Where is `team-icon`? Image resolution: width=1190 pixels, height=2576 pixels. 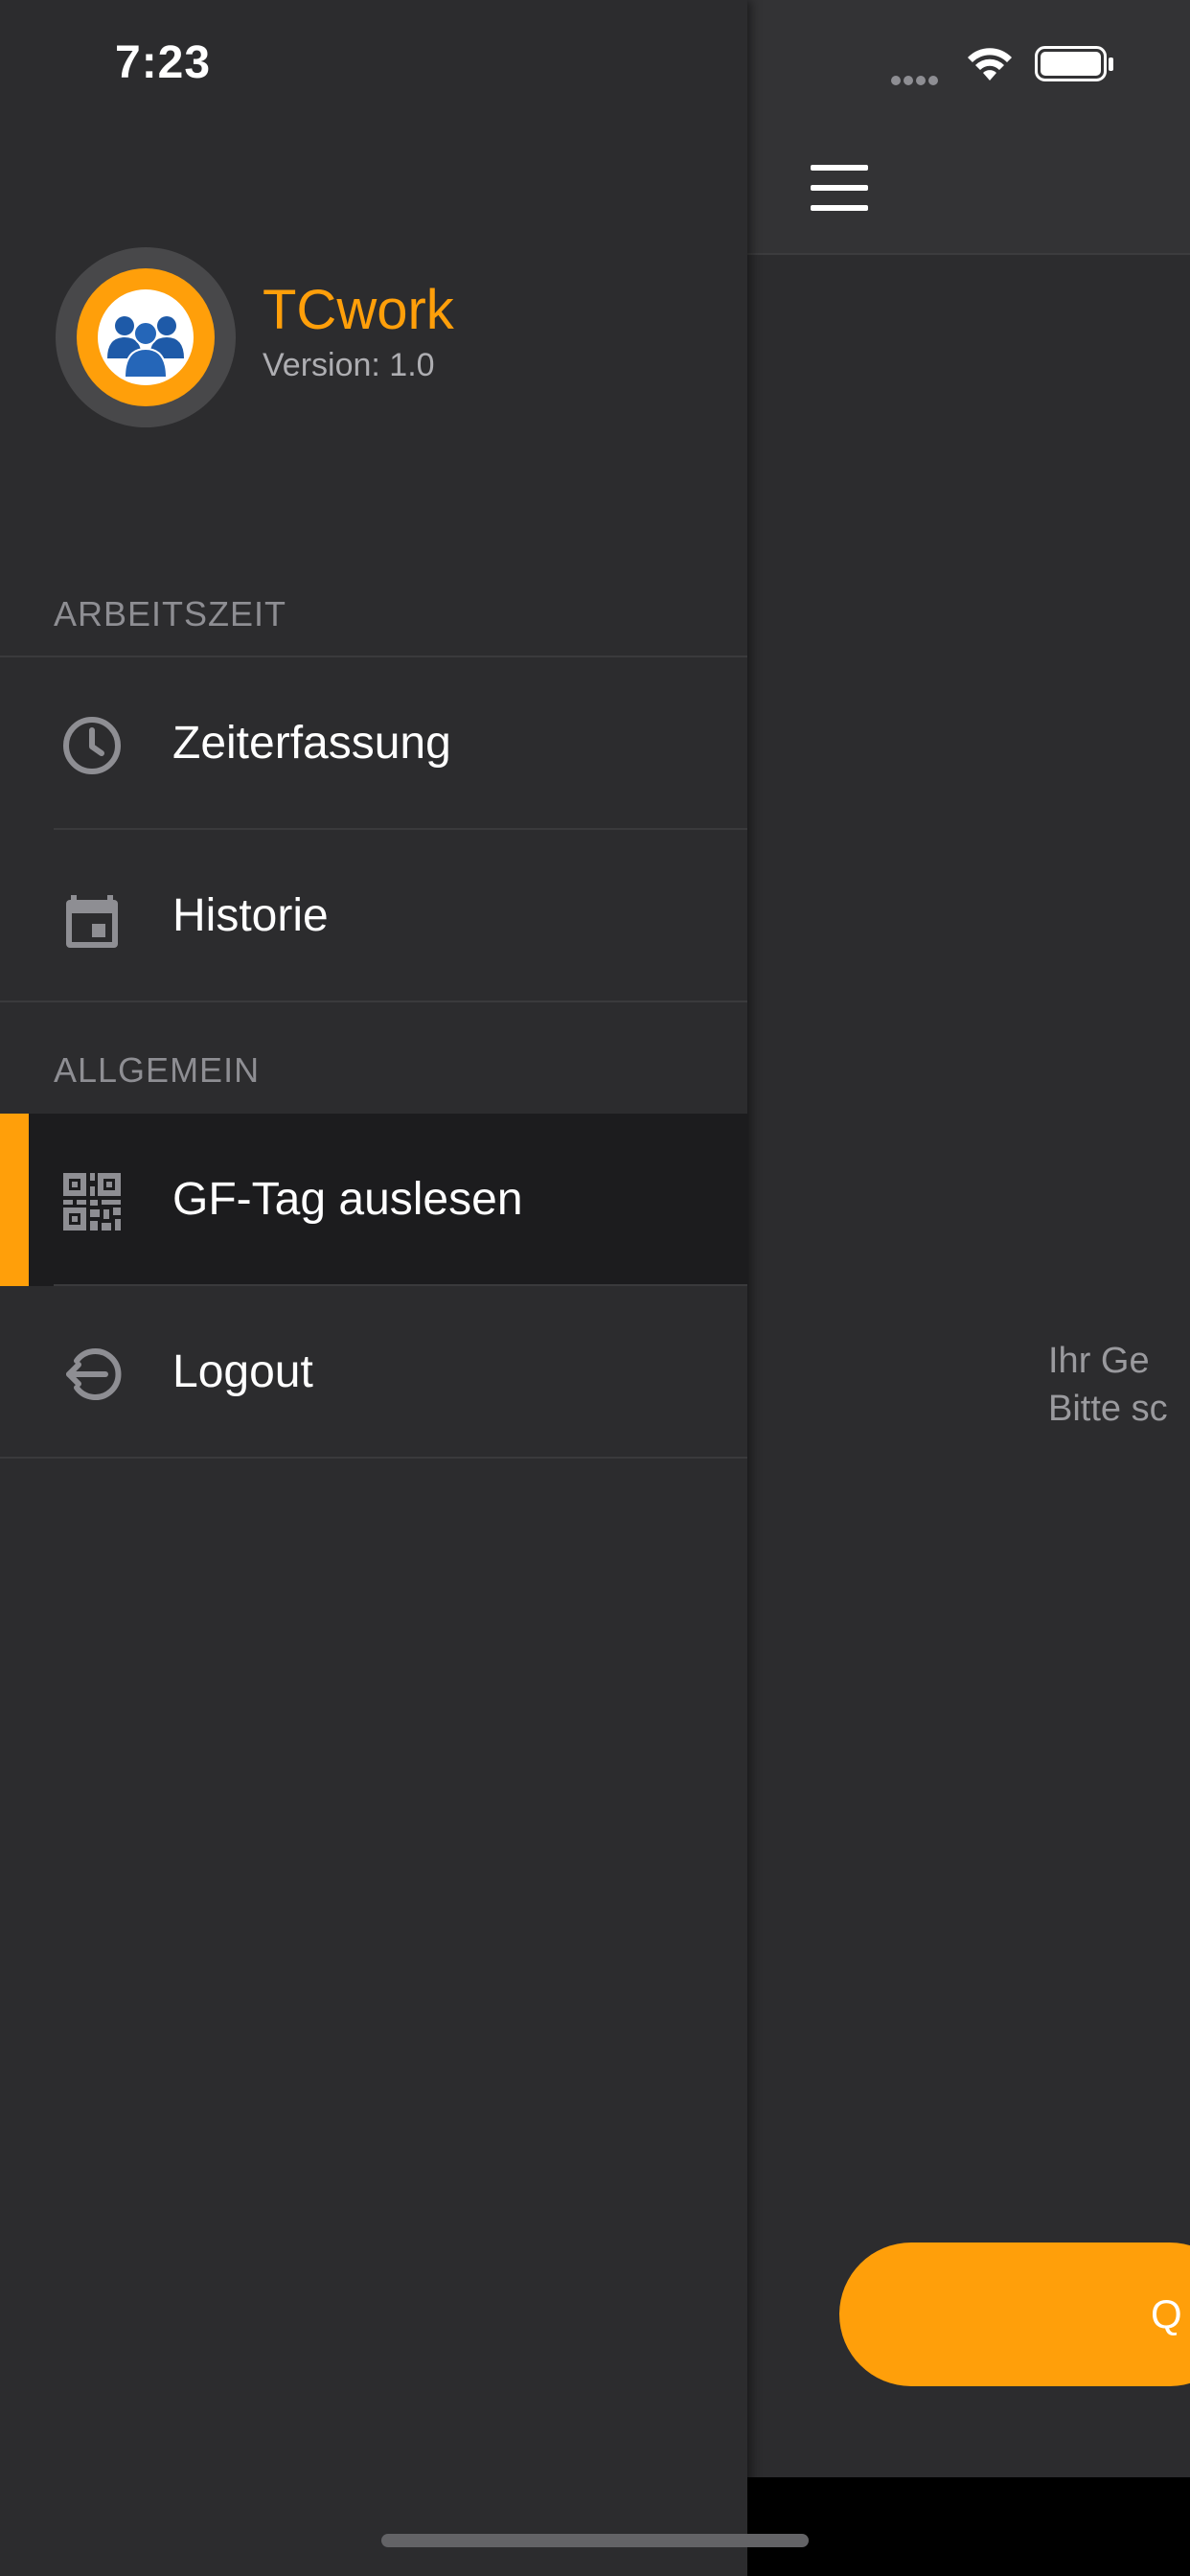
team-icon is located at coordinates (146, 337).